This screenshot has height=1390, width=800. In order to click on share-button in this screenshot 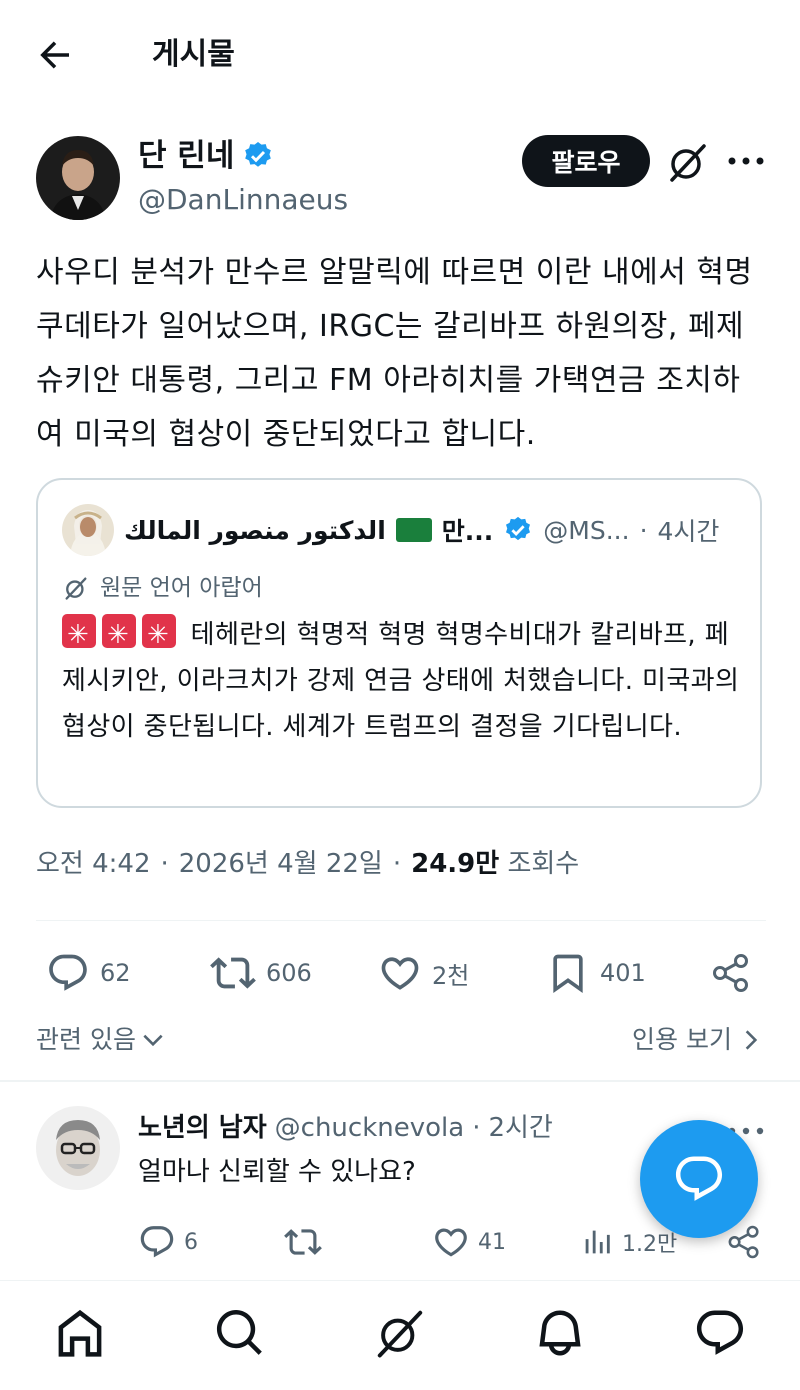, I will do `click(731, 973)`.